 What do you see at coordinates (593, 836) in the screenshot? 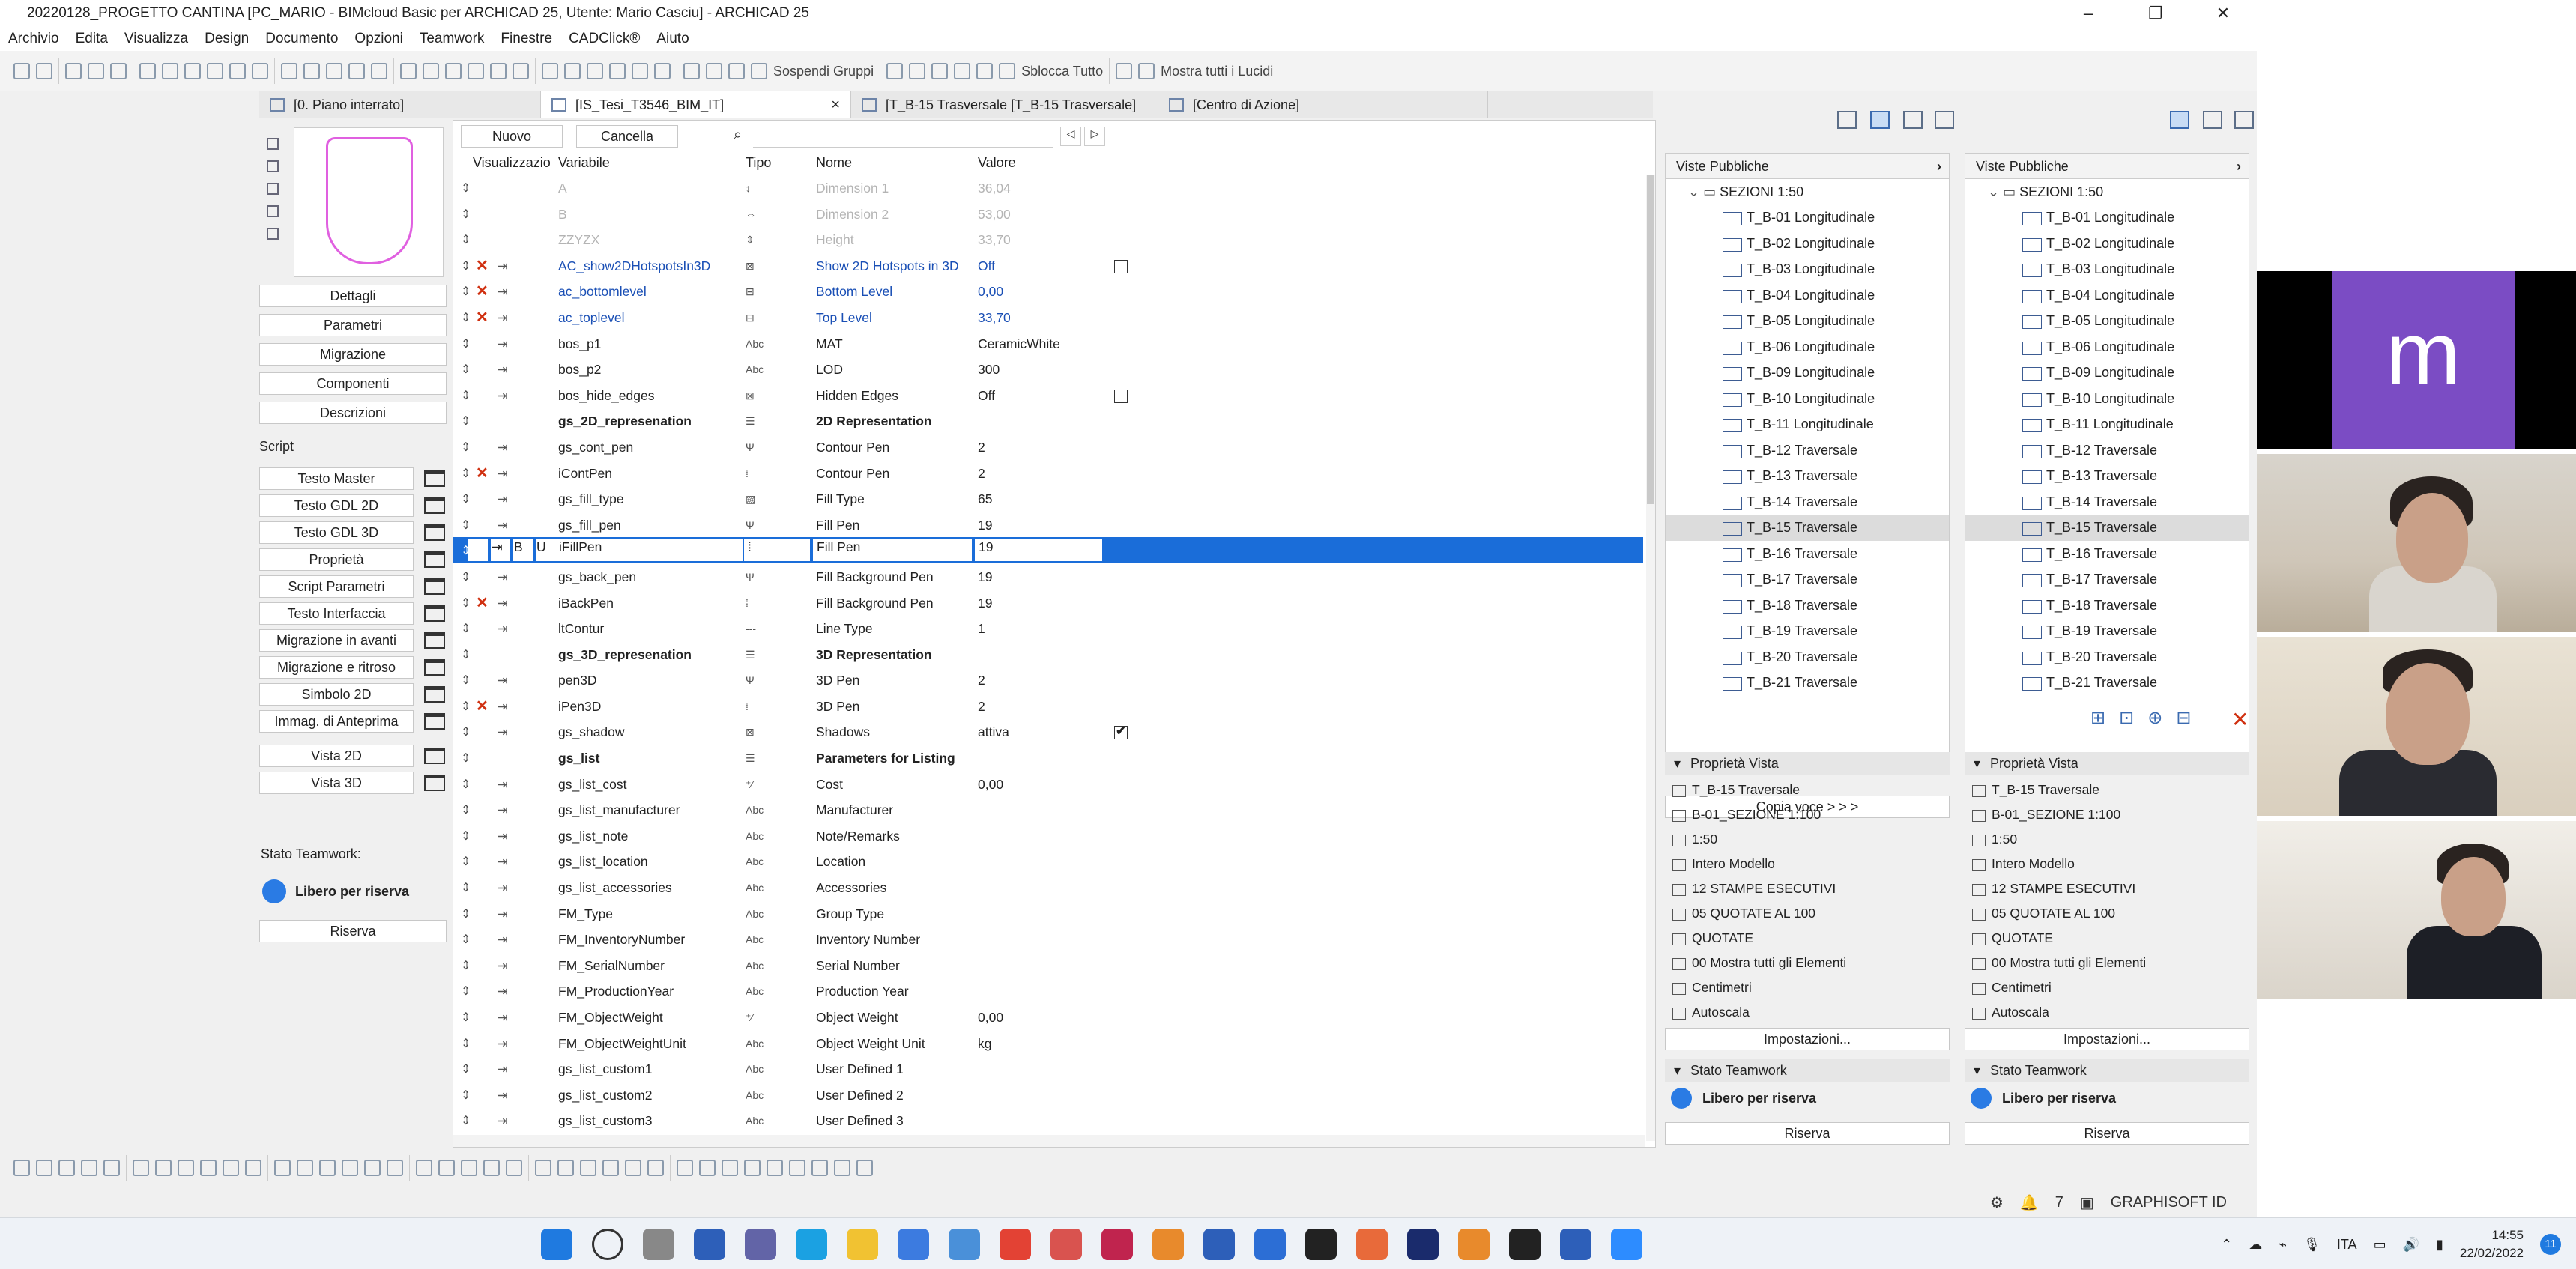
I see `variable-name: gs_list_note` at bounding box center [593, 836].